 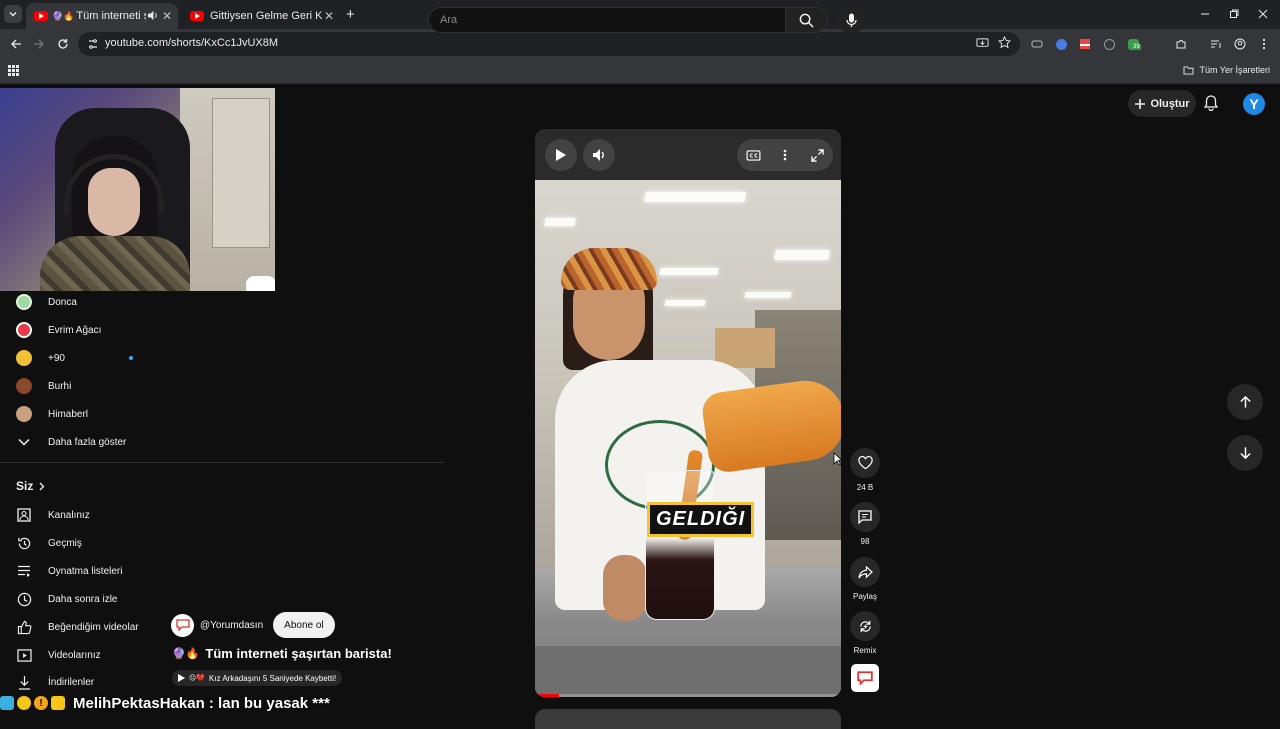 I want to click on share-button, so click(x=865, y=572).